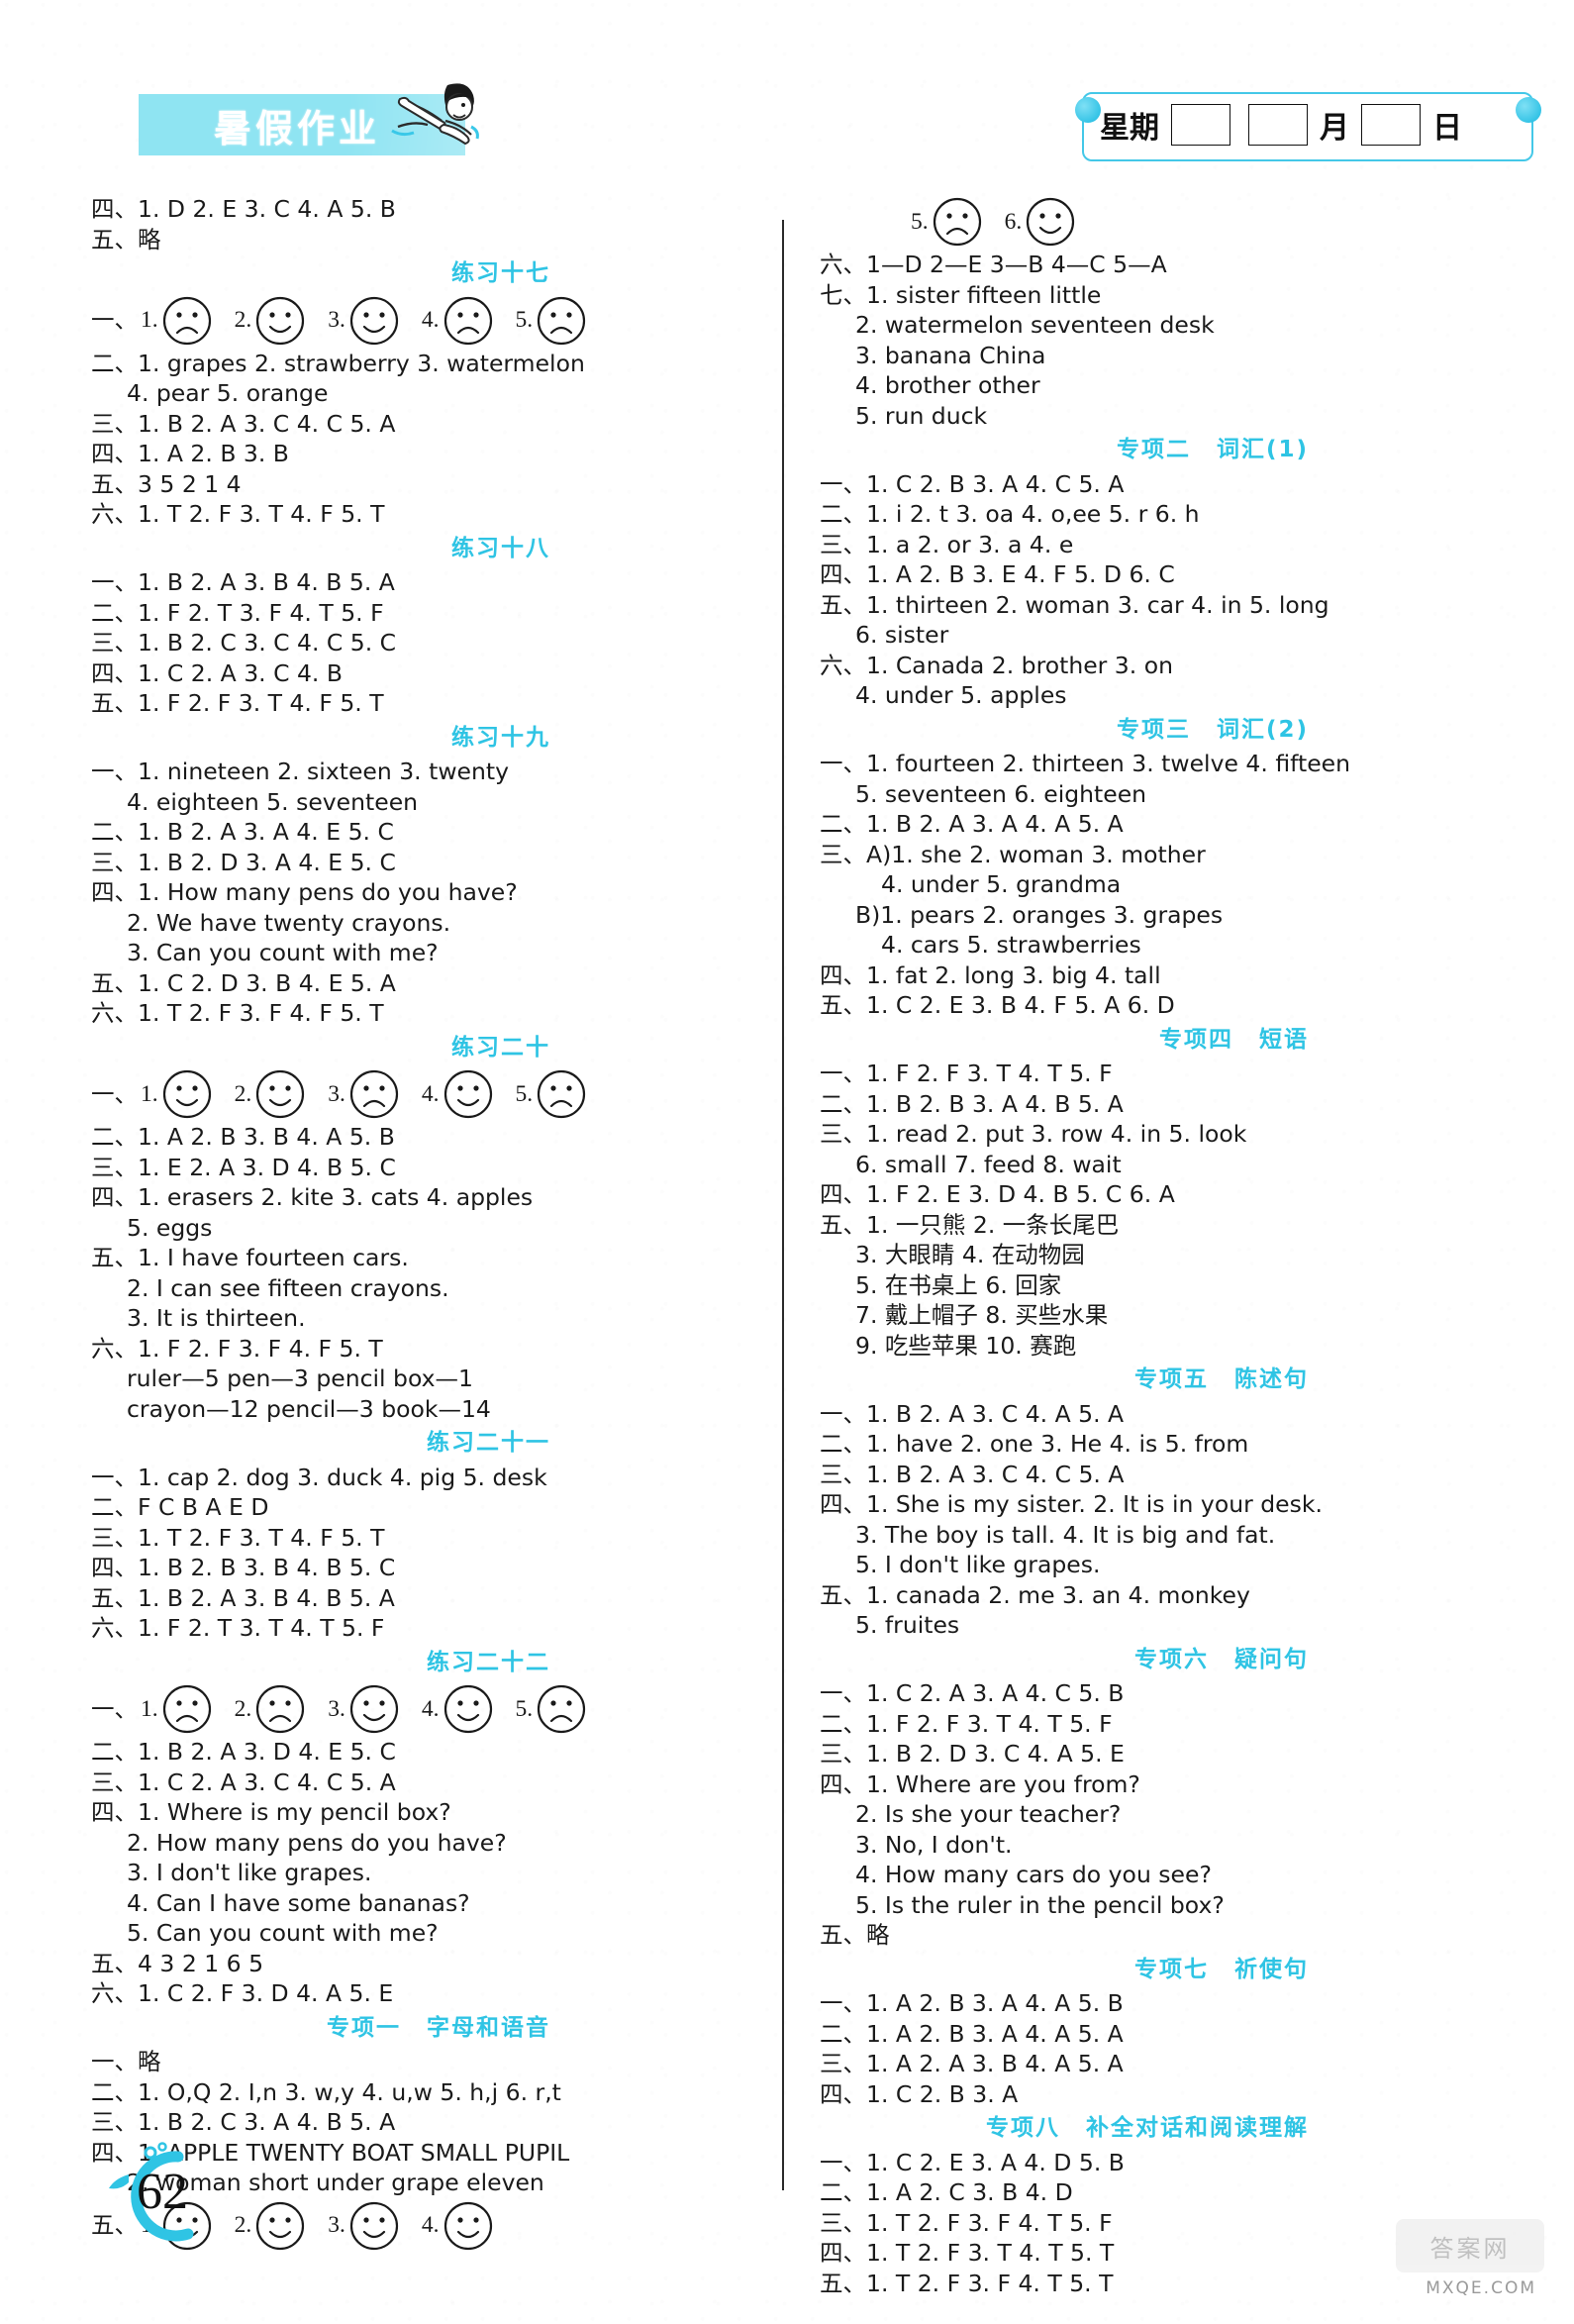  Describe the element at coordinates (563, 321) in the screenshot. I see `face-answer-item: 5.` at that location.